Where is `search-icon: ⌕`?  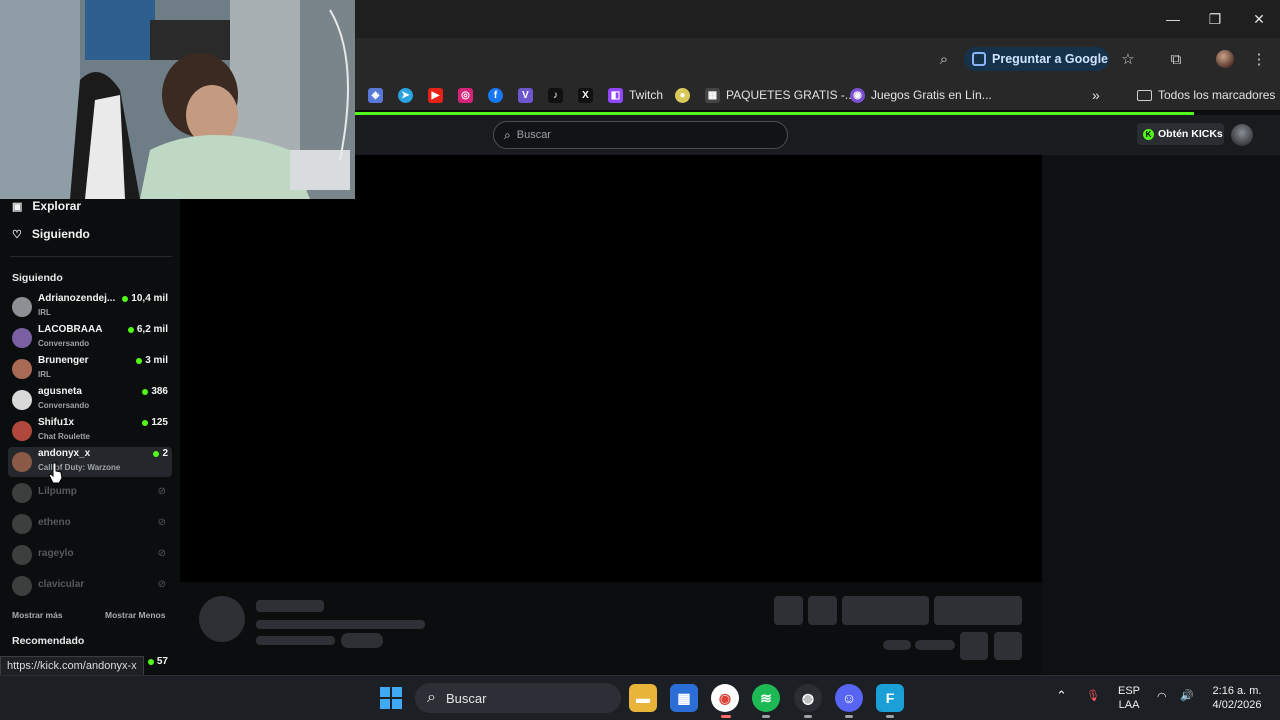 search-icon: ⌕ is located at coordinates (507, 134).